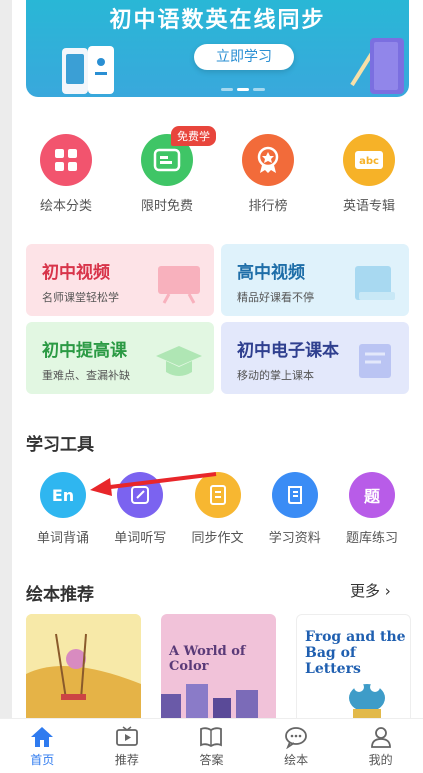  What do you see at coordinates (315, 280) in the screenshot?
I see `course-card-senior-video: 高中视频 精品好课看不停` at bounding box center [315, 280].